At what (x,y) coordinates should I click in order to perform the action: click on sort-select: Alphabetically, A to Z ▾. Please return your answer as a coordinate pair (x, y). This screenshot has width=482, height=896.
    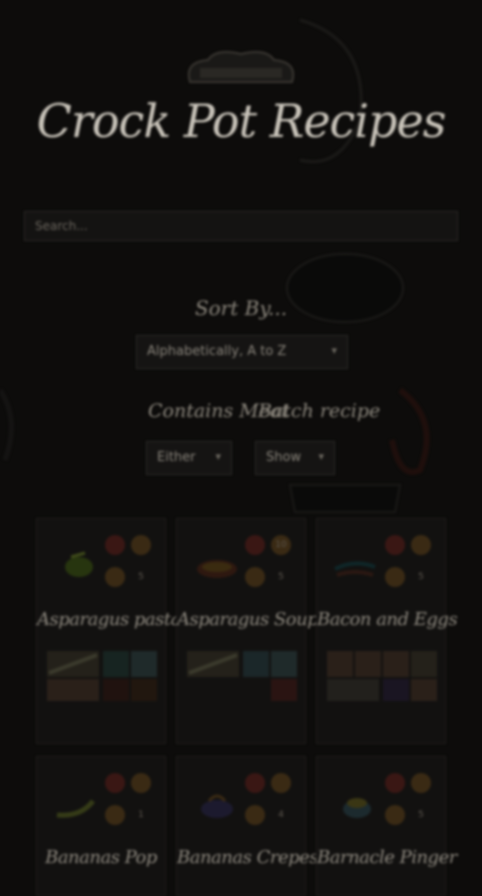
    Looking at the image, I should click on (242, 352).